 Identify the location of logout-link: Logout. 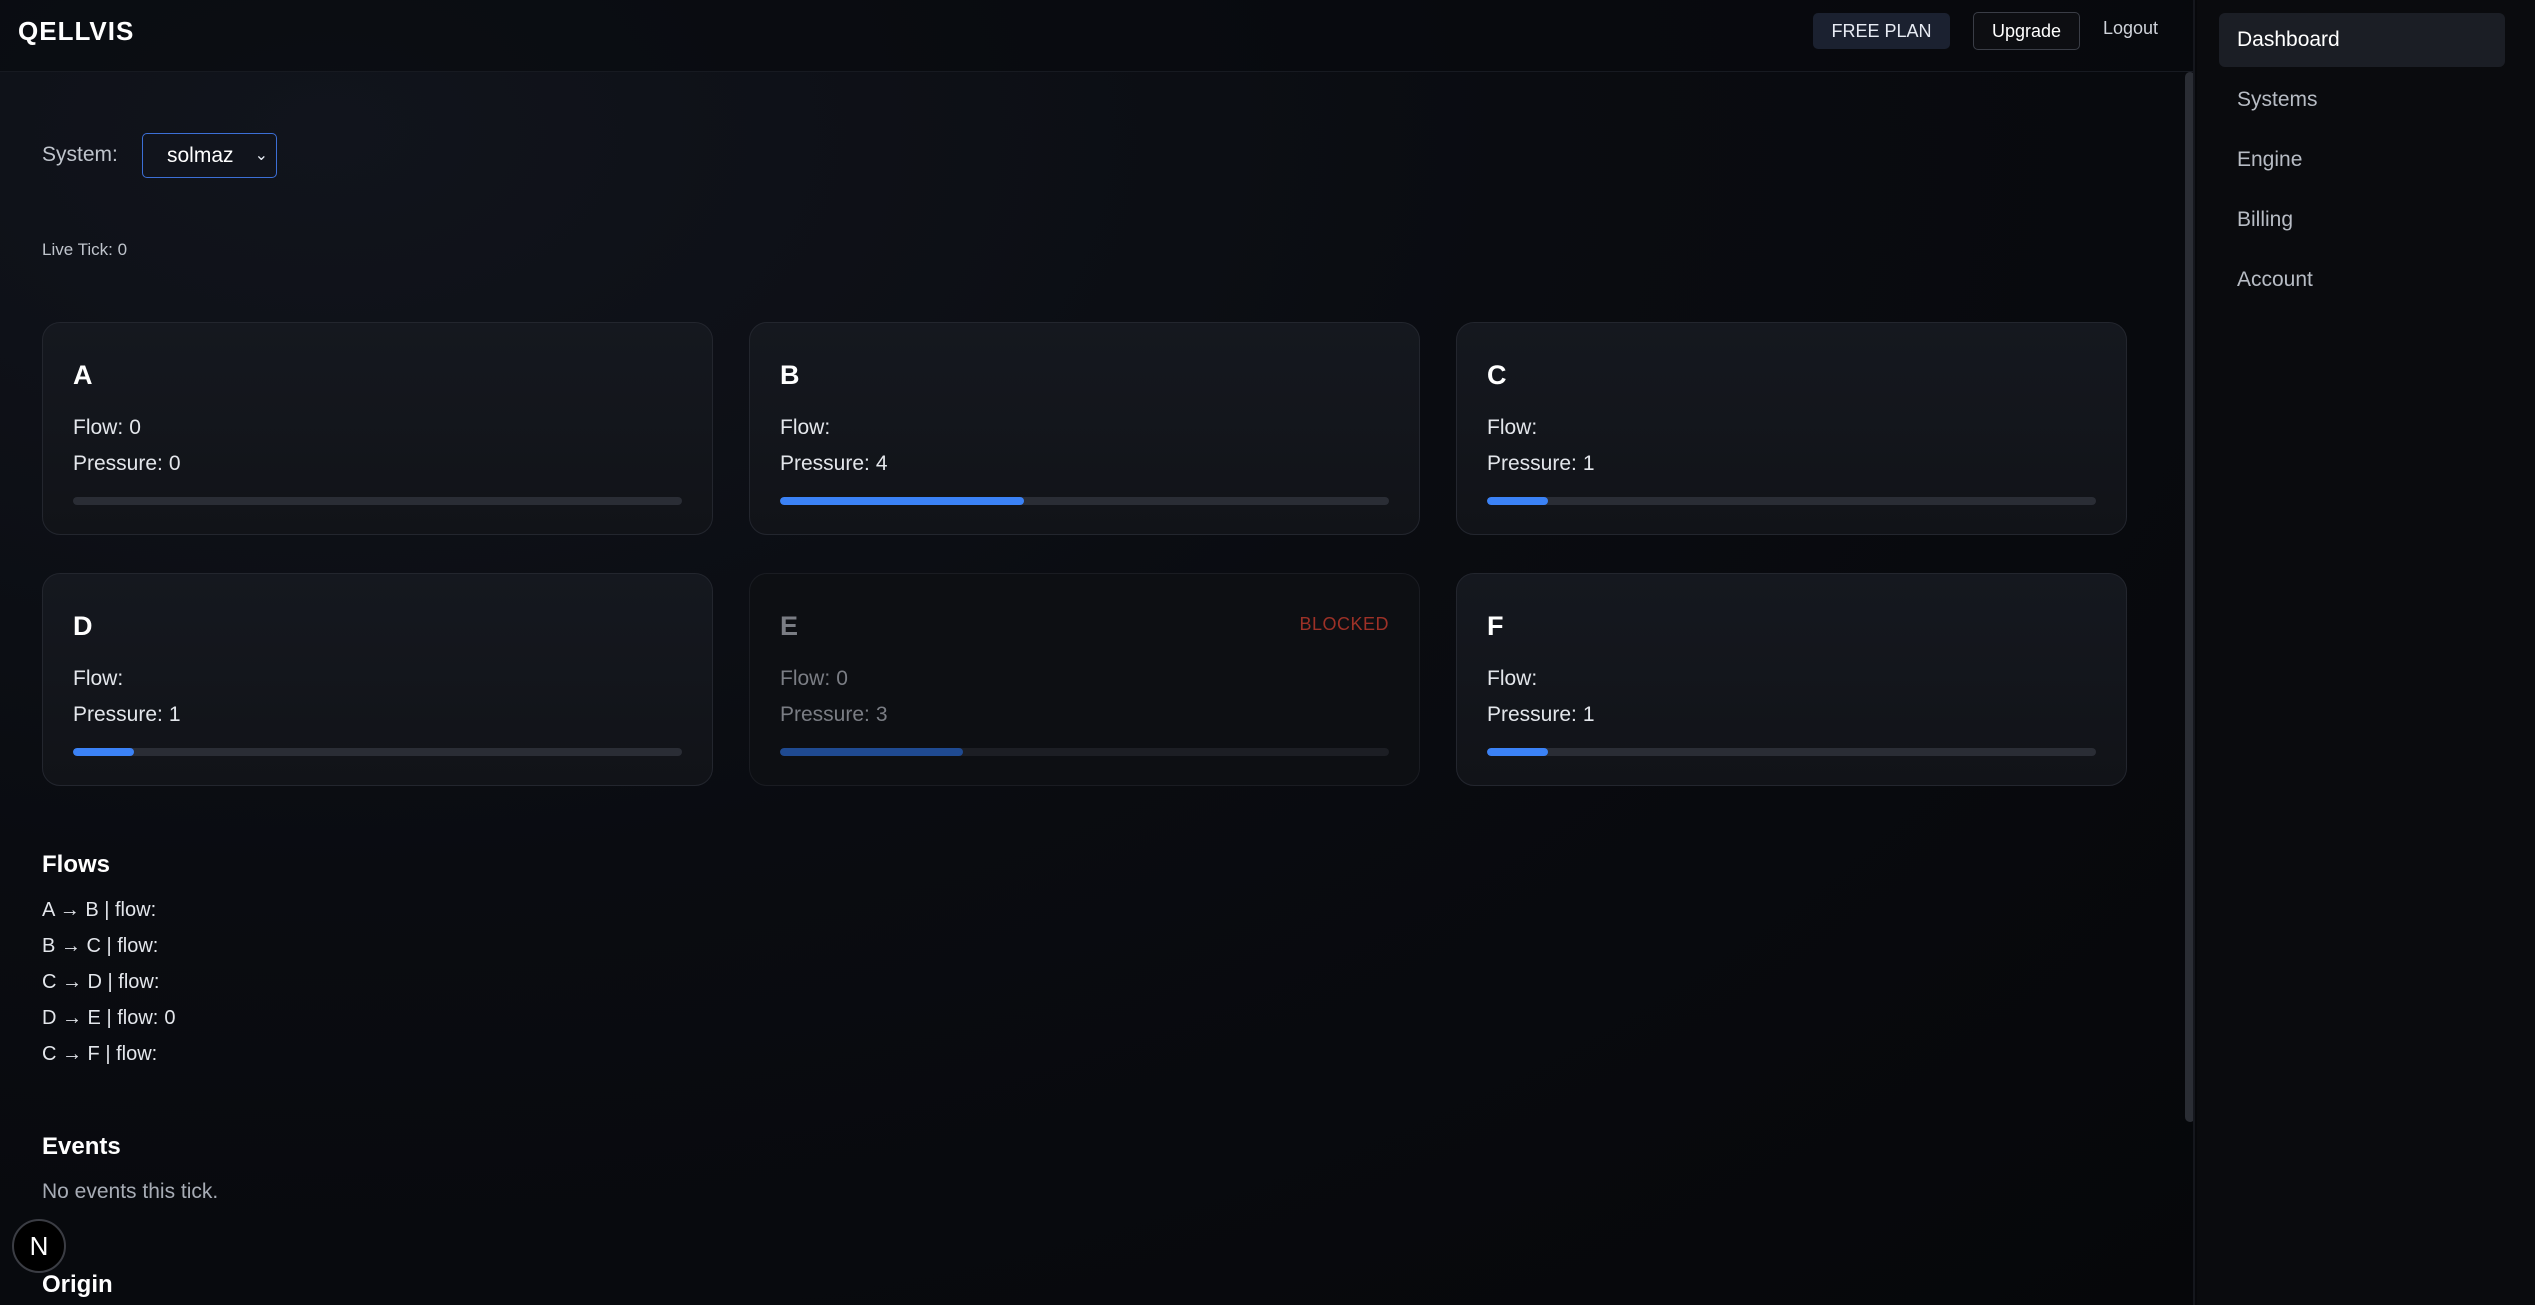
(2130, 28).